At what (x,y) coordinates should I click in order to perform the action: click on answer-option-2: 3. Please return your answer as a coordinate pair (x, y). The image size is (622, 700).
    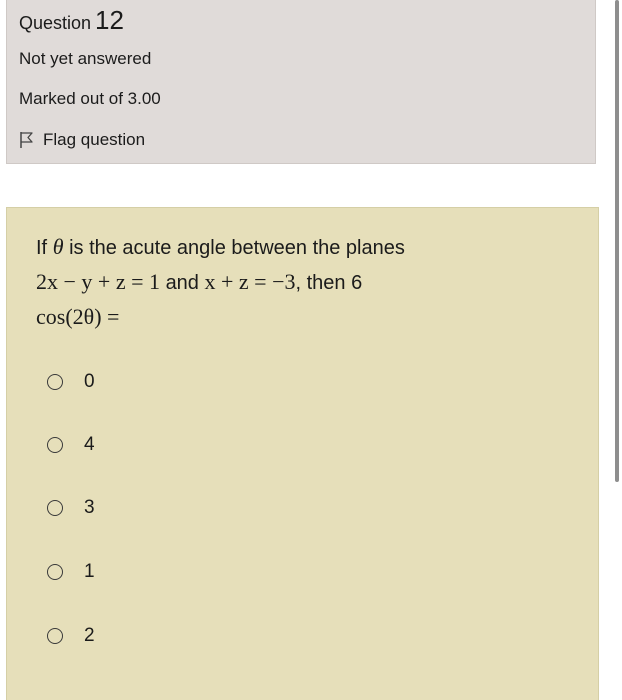
    Looking at the image, I should click on (71, 508).